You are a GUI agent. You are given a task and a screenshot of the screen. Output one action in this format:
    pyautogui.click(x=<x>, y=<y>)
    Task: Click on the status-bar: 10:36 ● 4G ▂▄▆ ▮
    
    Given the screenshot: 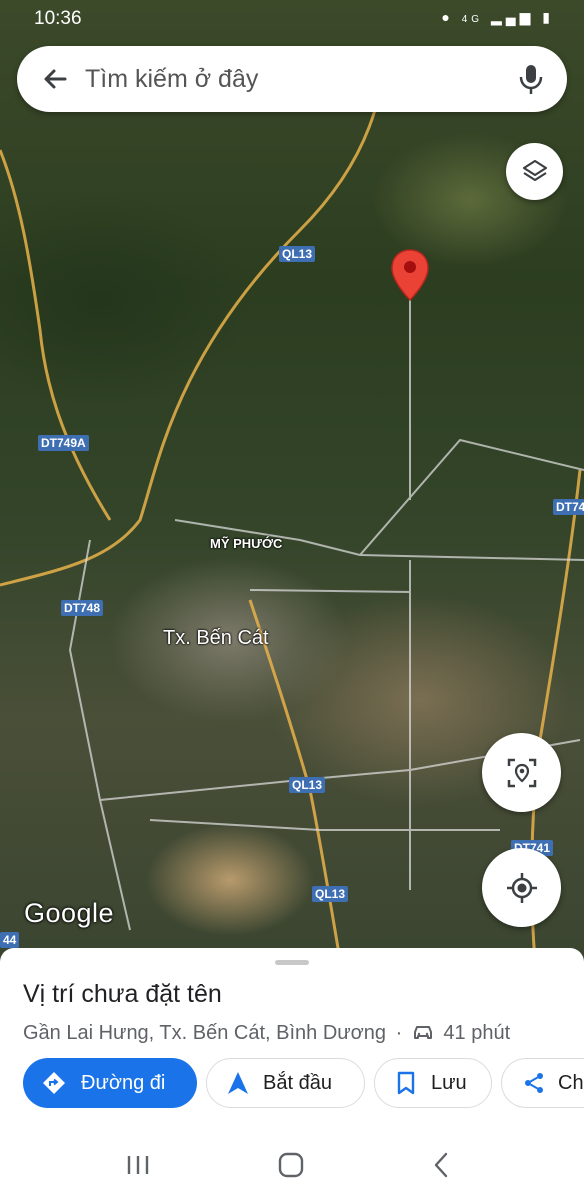 What is the action you would take?
    pyautogui.click(x=292, y=19)
    